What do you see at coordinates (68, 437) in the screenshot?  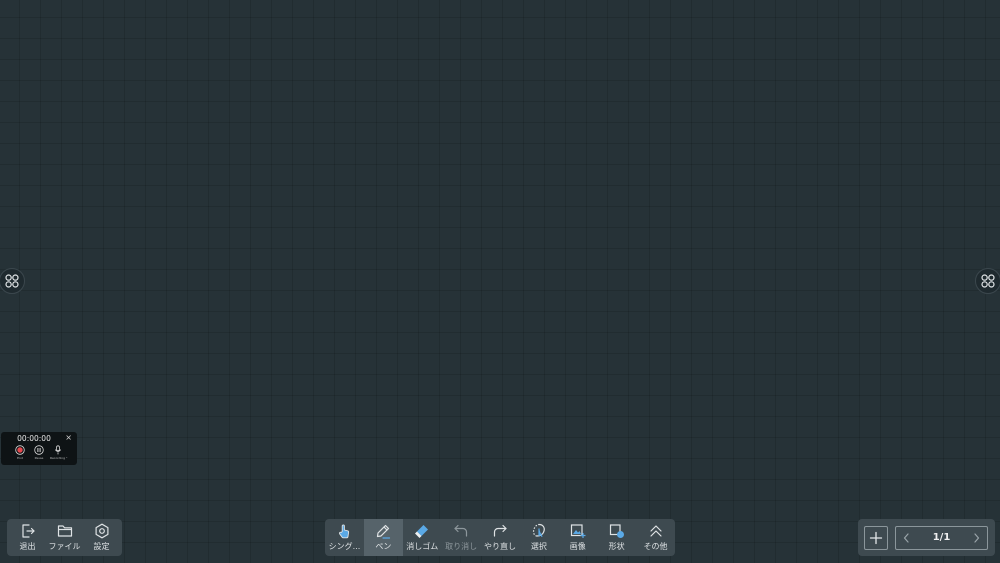 I see `recording-close-button: ×` at bounding box center [68, 437].